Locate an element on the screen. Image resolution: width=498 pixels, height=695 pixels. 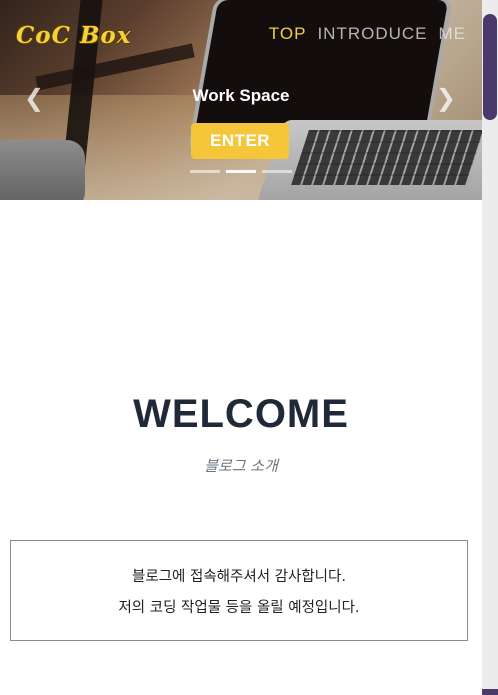
top-nav: TOP INTRODUCE ME is located at coordinates (367, 34).